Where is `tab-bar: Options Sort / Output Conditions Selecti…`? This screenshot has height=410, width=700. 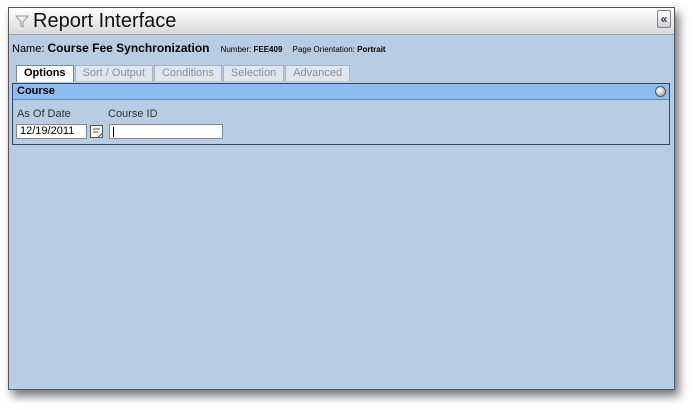 tab-bar: Options Sort / Output Conditions Selecti… is located at coordinates (183, 73).